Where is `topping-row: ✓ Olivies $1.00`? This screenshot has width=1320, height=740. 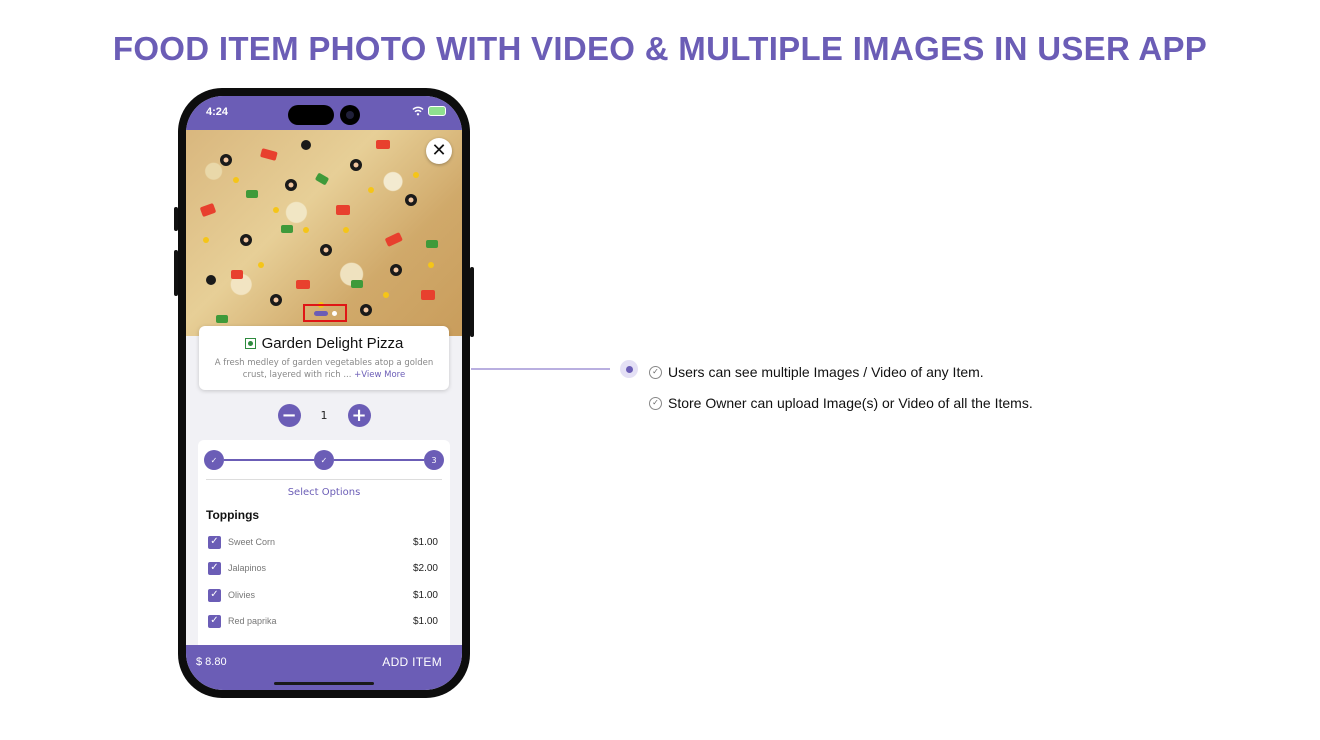
topping-row: ✓ Olivies $1.00 is located at coordinates (323, 595).